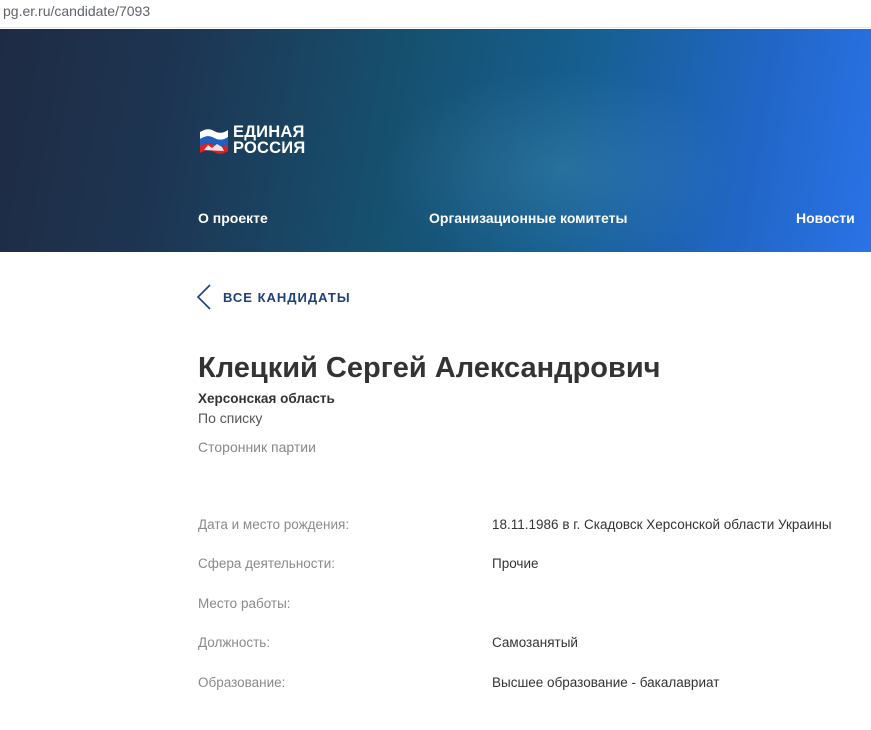 Image resolution: width=871 pixels, height=730 pixels. What do you see at coordinates (429, 368) in the screenshot?
I see `candidate-name: Клецкий Сергей Александрович` at bounding box center [429, 368].